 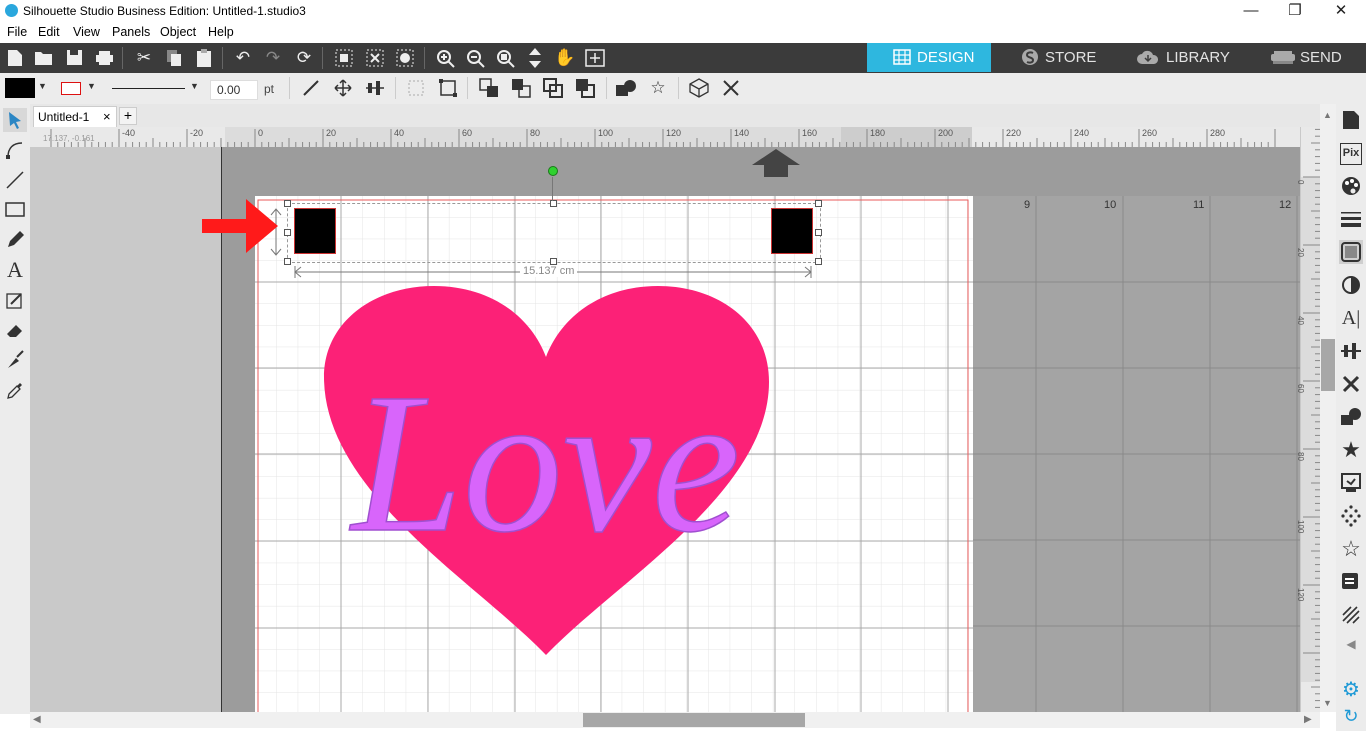 I want to click on tab-store: STORE, so click(x=1061, y=57).